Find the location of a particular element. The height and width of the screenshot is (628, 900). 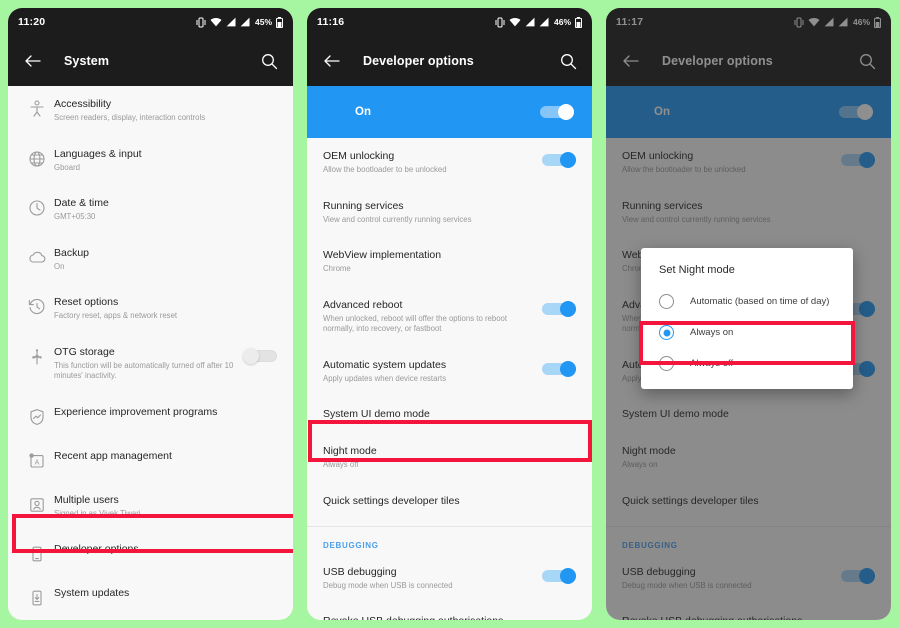

phone-icon is located at coordinates (37, 553).